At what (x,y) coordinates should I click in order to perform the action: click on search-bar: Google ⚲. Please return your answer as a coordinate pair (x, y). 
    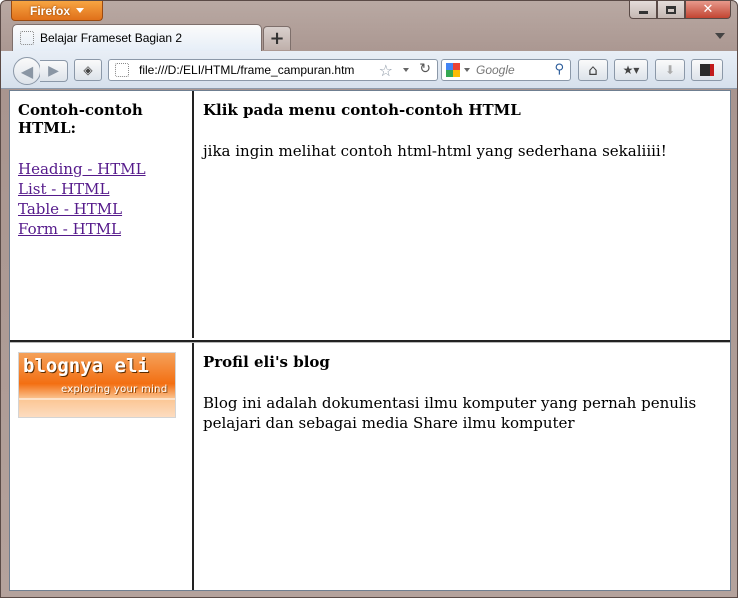
    Looking at the image, I should click on (506, 70).